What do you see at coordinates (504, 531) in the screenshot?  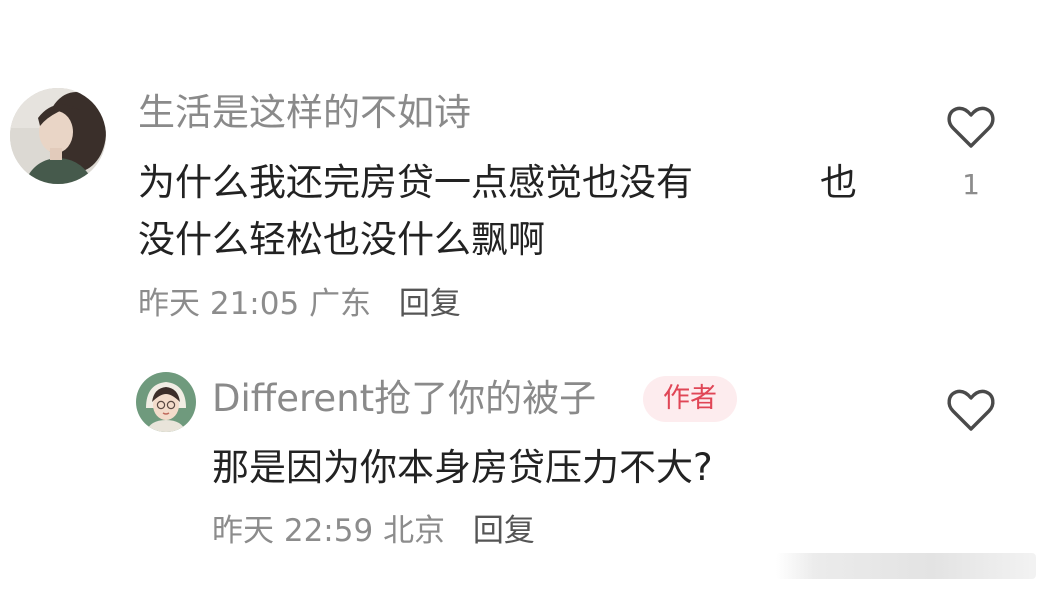 I see `reply-reply-button: 回复` at bounding box center [504, 531].